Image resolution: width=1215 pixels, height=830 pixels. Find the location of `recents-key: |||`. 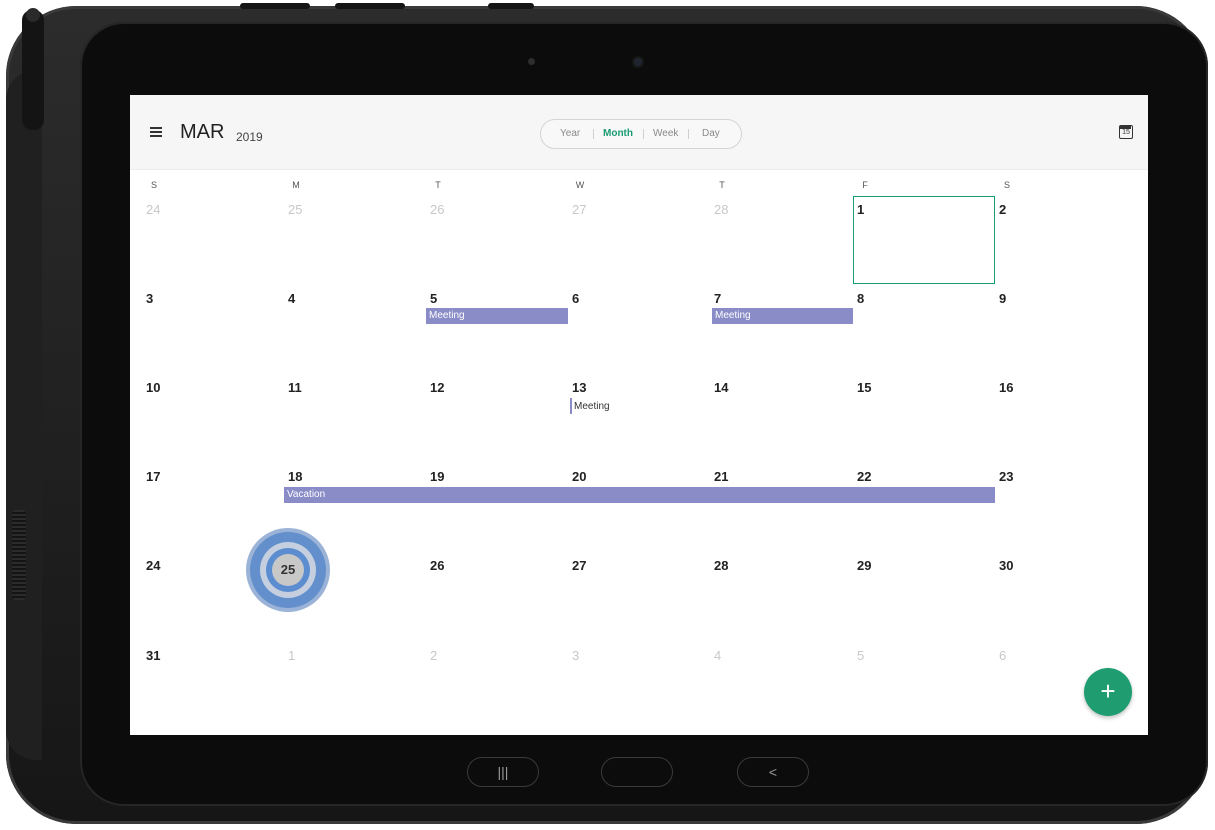

recents-key: ||| is located at coordinates (503, 772).